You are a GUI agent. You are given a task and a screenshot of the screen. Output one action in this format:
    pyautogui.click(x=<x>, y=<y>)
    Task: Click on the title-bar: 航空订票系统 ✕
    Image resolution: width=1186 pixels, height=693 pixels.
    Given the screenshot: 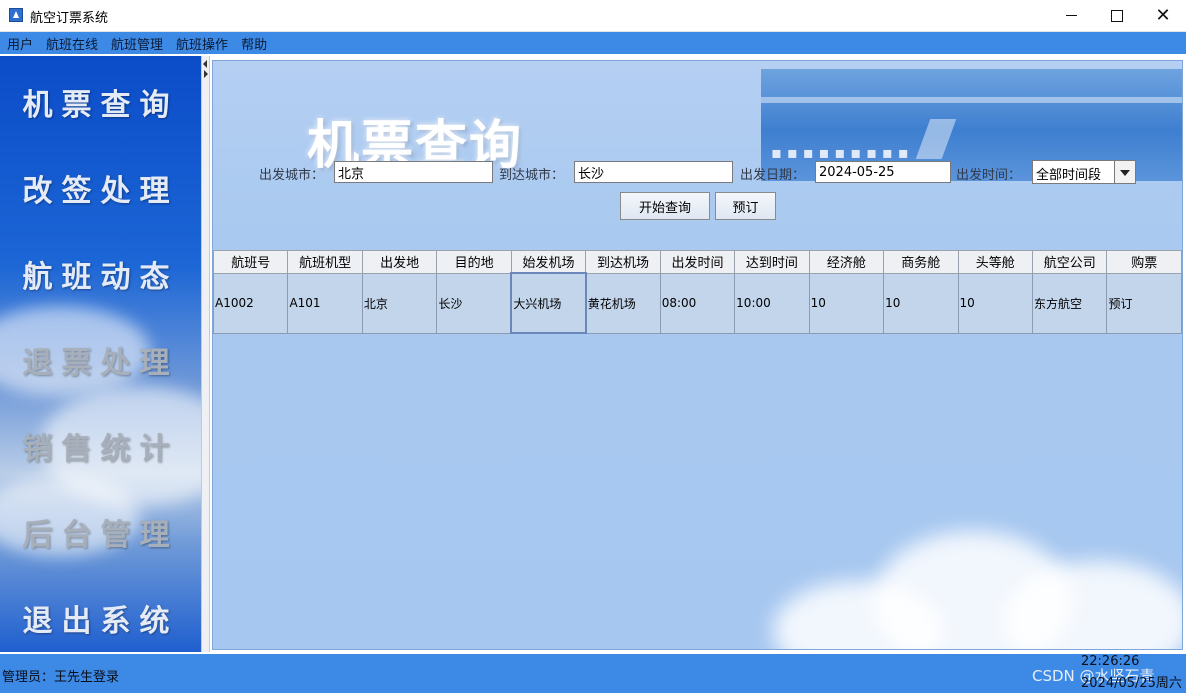 What is the action you would take?
    pyautogui.click(x=593, y=16)
    